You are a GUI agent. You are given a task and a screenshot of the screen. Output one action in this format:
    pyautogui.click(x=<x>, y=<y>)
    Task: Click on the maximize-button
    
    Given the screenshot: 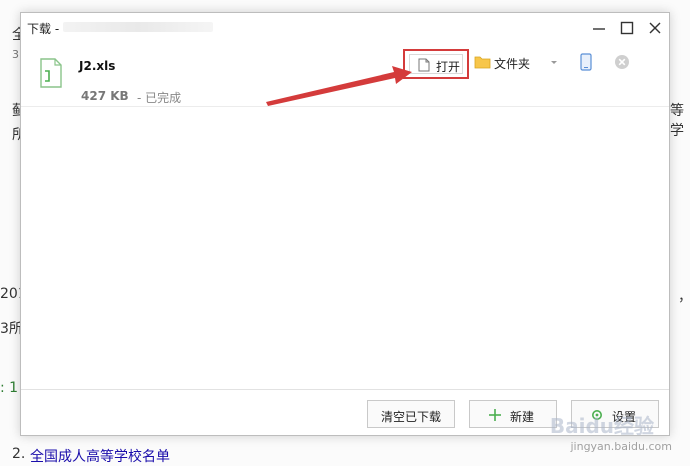 What is the action you would take?
    pyautogui.click(x=627, y=28)
    